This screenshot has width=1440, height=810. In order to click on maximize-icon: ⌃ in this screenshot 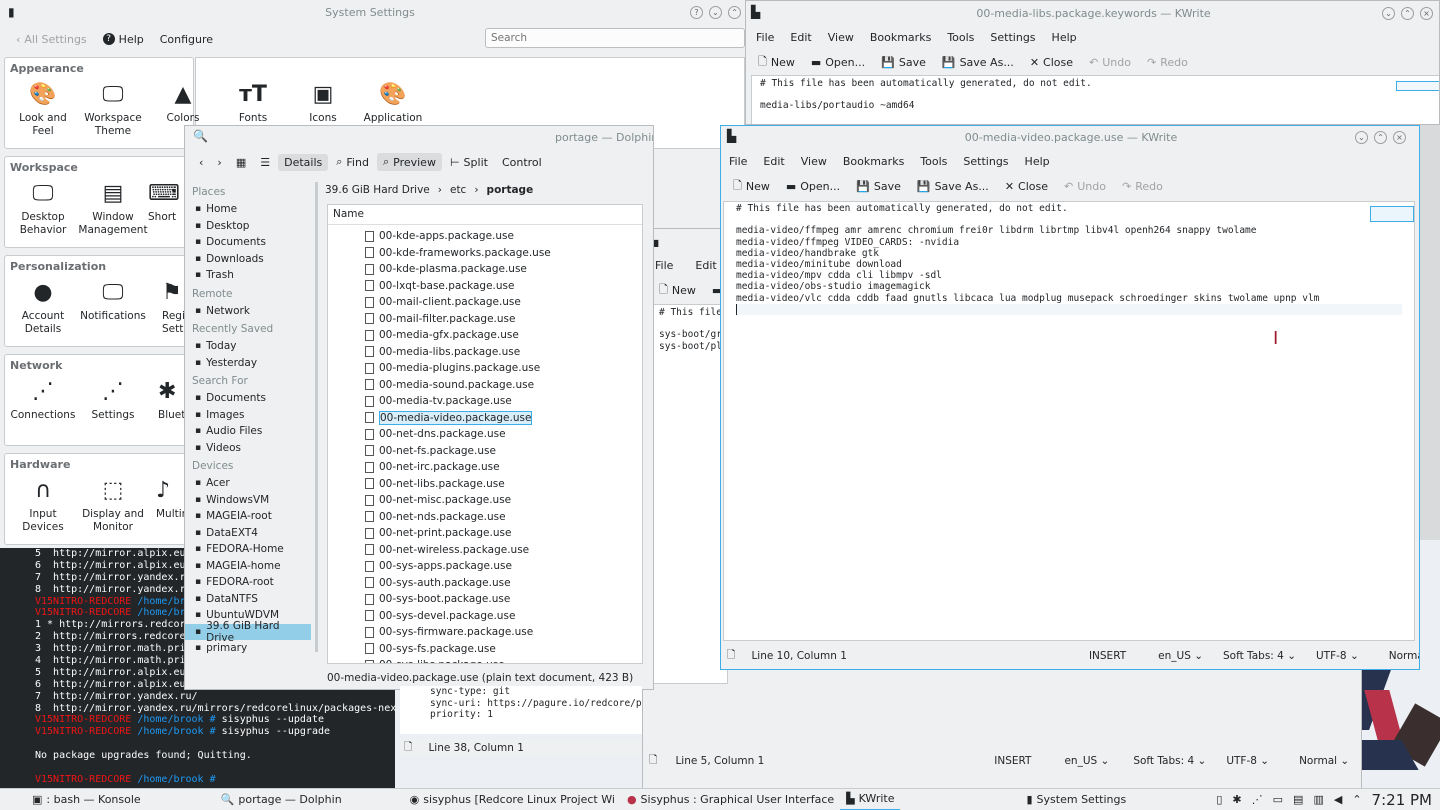, I will do `click(1380, 137)`.